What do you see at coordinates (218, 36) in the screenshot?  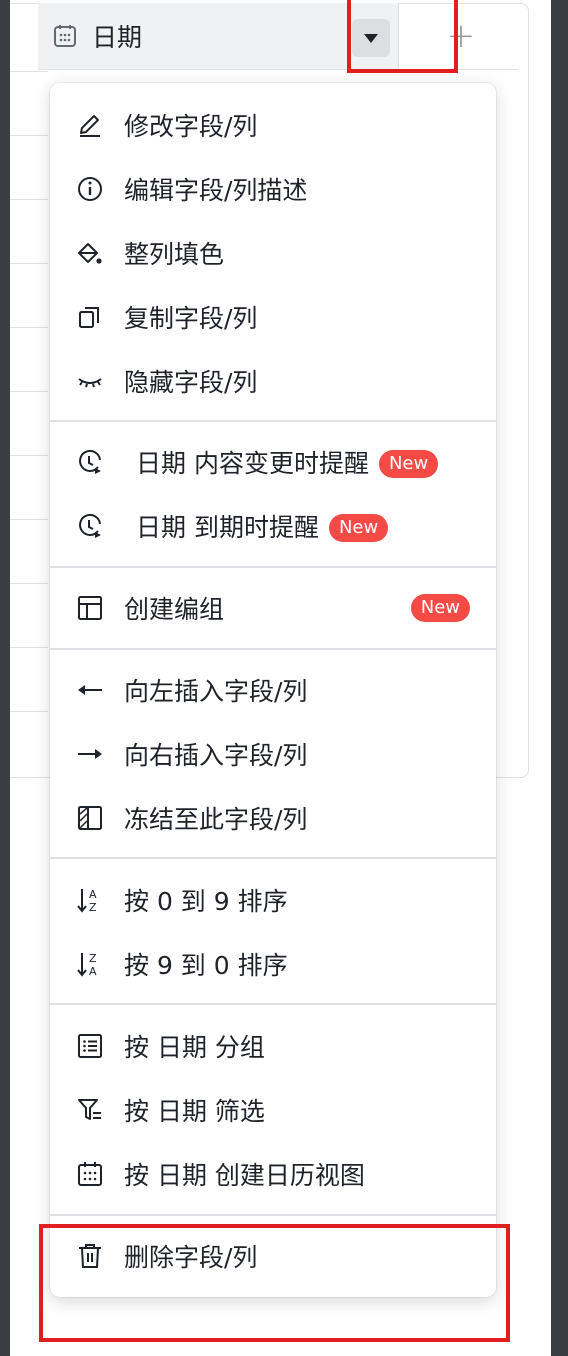 I see `column-header-date: 日期` at bounding box center [218, 36].